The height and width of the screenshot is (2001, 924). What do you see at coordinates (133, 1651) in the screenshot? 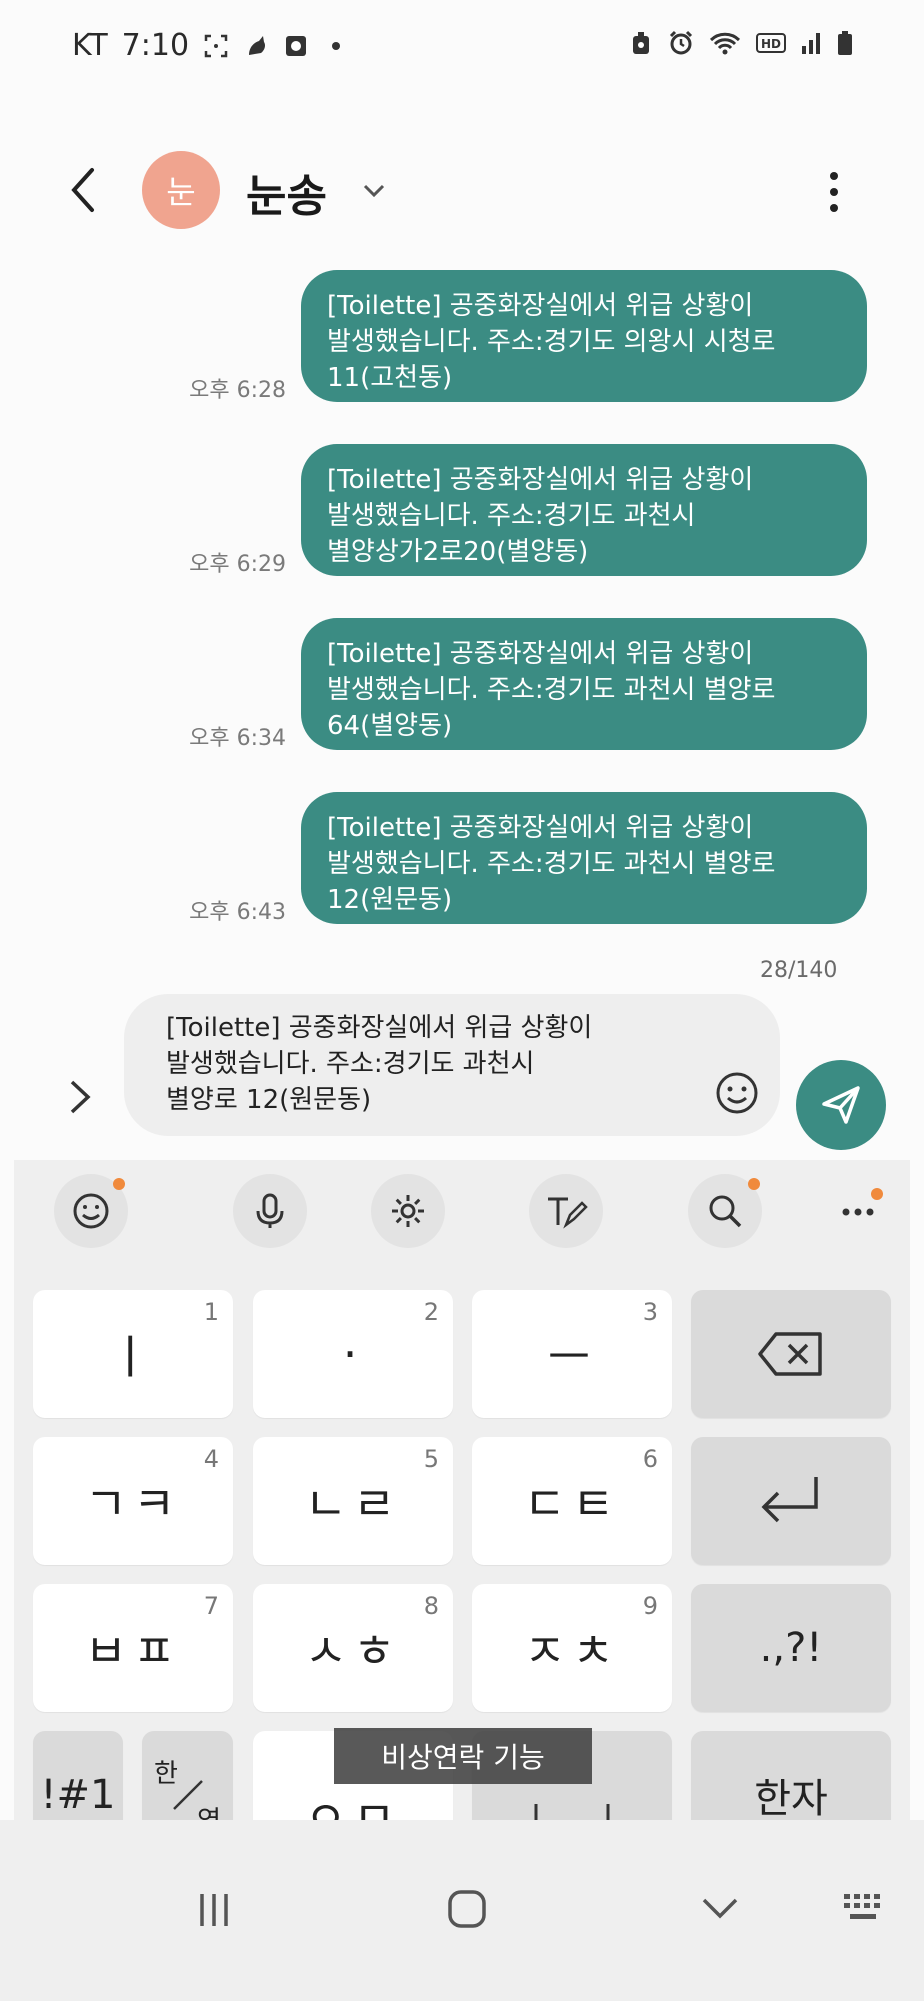
I see `key-label: ㅂㅍ` at bounding box center [133, 1651].